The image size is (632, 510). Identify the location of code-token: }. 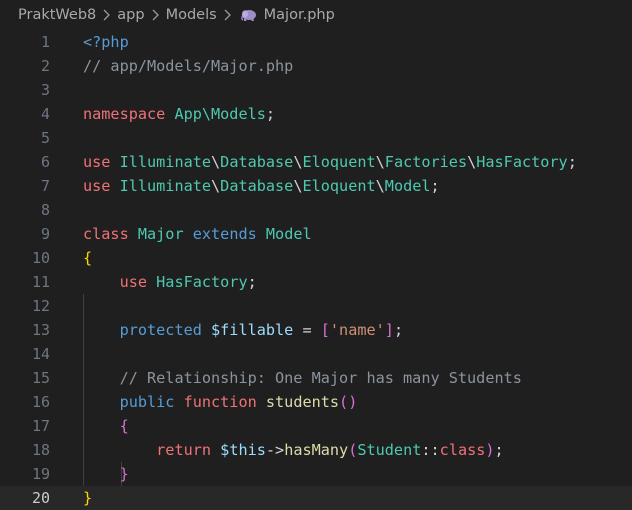
(88, 498).